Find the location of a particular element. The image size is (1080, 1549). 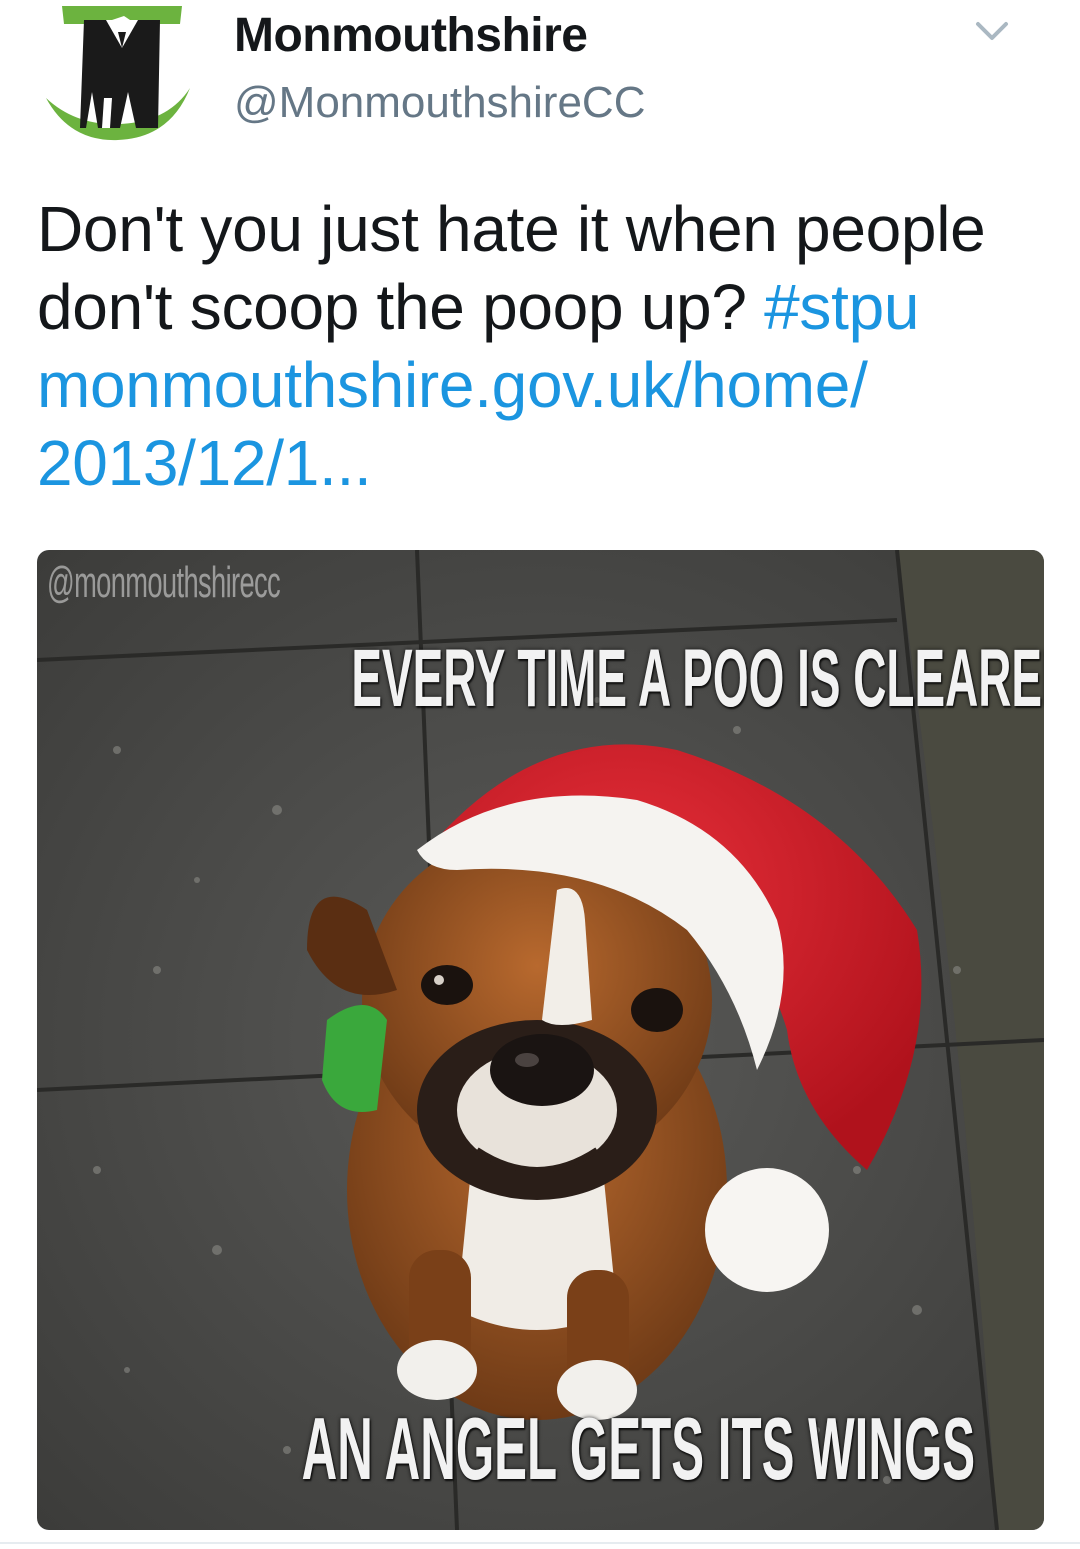

account-handle: @MonmouthshireCC is located at coordinates (439, 103).